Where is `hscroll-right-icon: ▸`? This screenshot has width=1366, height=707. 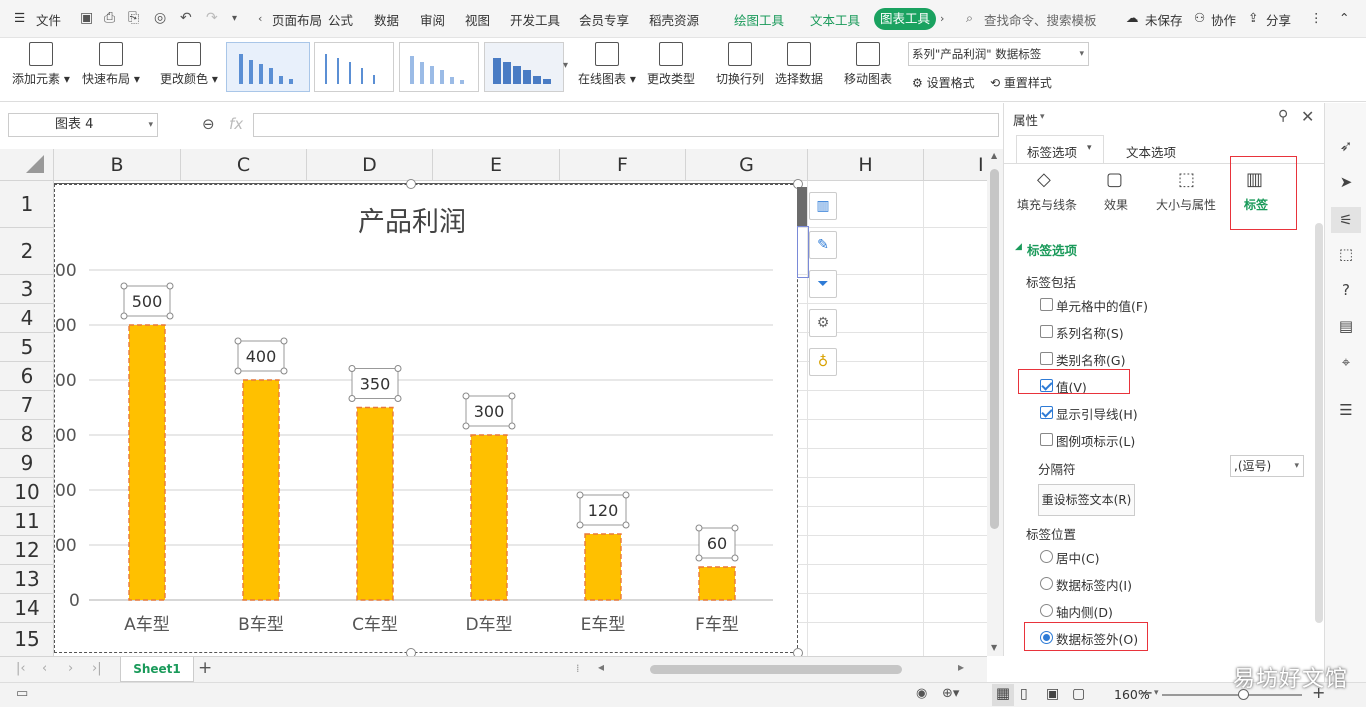
hscroll-right-icon: ▸ is located at coordinates (961, 667).